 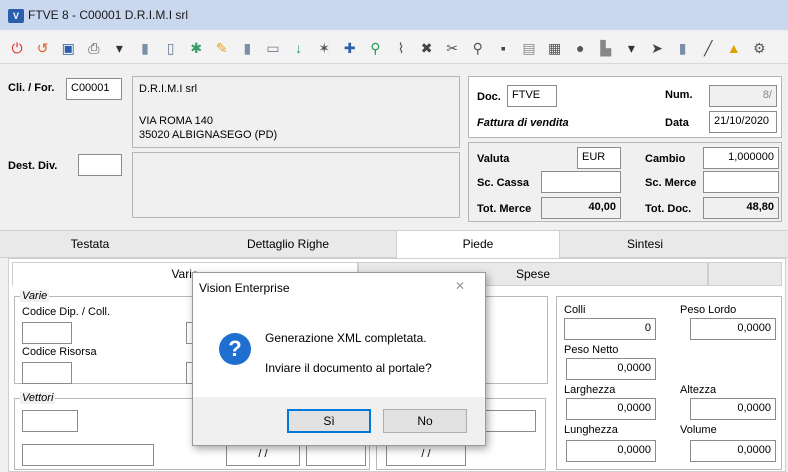 I want to click on gear-icon: ⚙, so click(x=759, y=48).